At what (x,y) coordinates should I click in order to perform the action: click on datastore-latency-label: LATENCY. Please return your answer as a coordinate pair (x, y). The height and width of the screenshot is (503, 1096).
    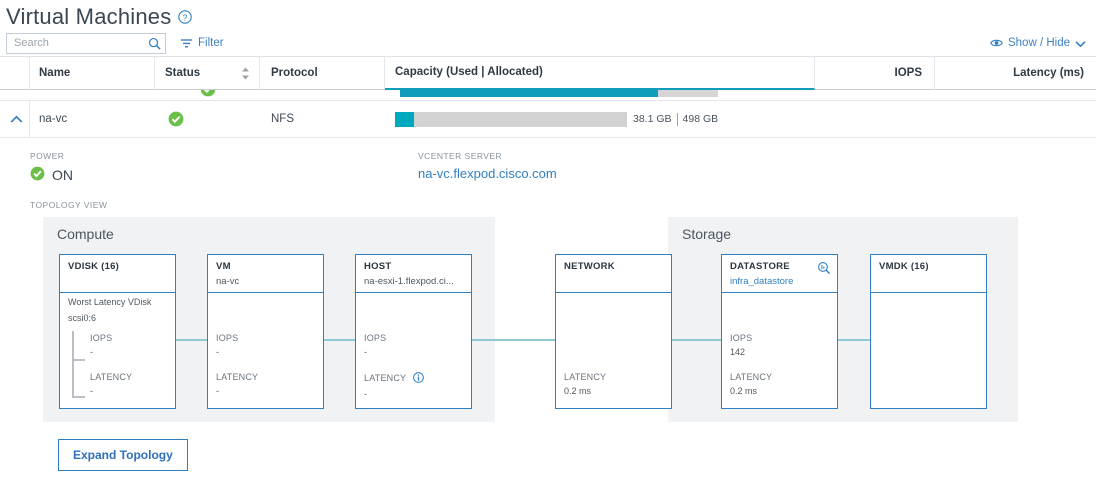
    Looking at the image, I should click on (751, 377).